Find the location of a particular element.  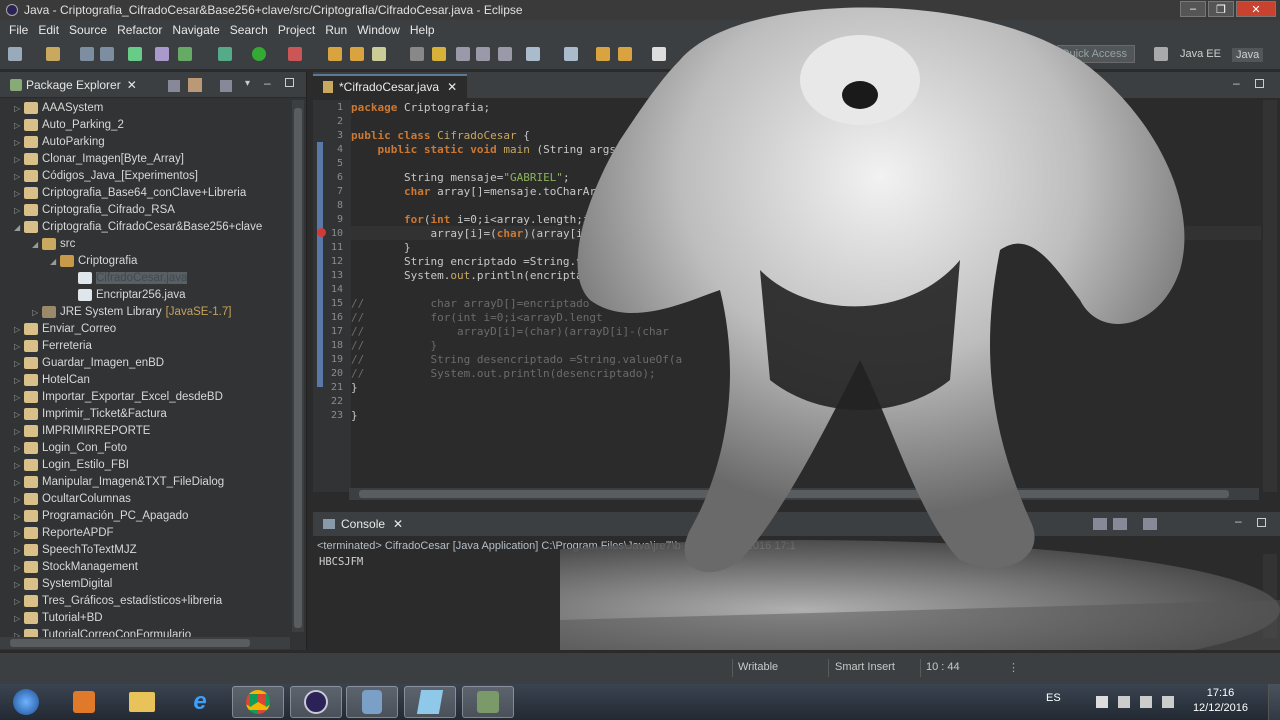

taskbar-chrome is located at coordinates (258, 702).